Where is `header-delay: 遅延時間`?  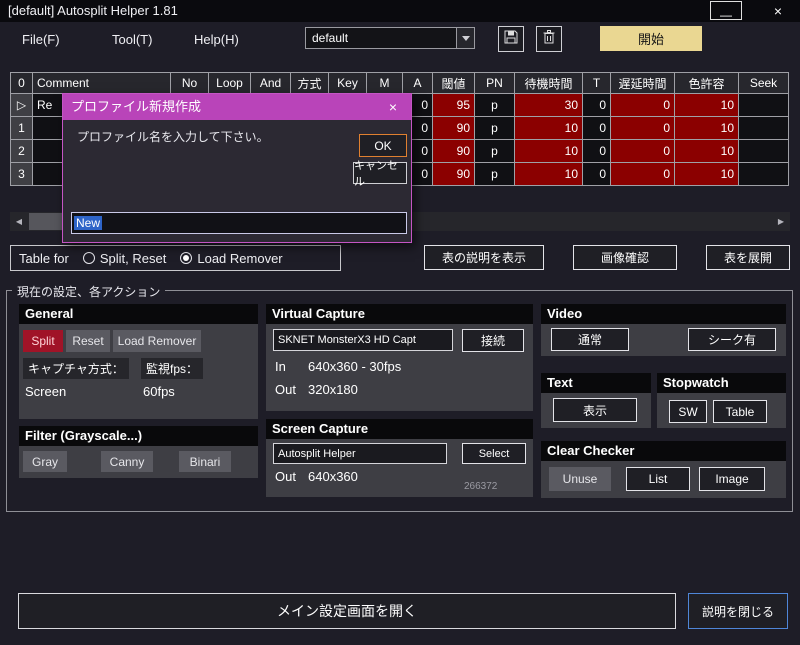
header-delay: 遅延時間 is located at coordinates (643, 83).